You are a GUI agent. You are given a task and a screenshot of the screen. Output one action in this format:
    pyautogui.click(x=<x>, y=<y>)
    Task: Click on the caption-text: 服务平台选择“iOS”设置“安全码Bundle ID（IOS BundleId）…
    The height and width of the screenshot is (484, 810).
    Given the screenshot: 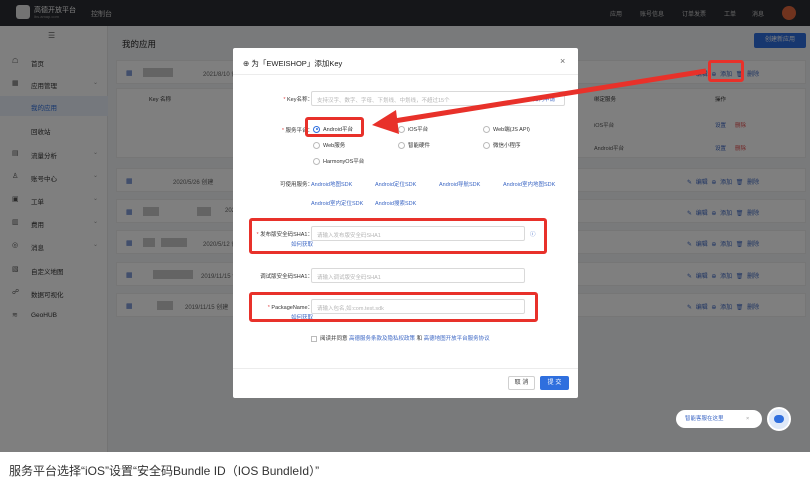 What is the action you would take?
    pyautogui.click(x=164, y=471)
    